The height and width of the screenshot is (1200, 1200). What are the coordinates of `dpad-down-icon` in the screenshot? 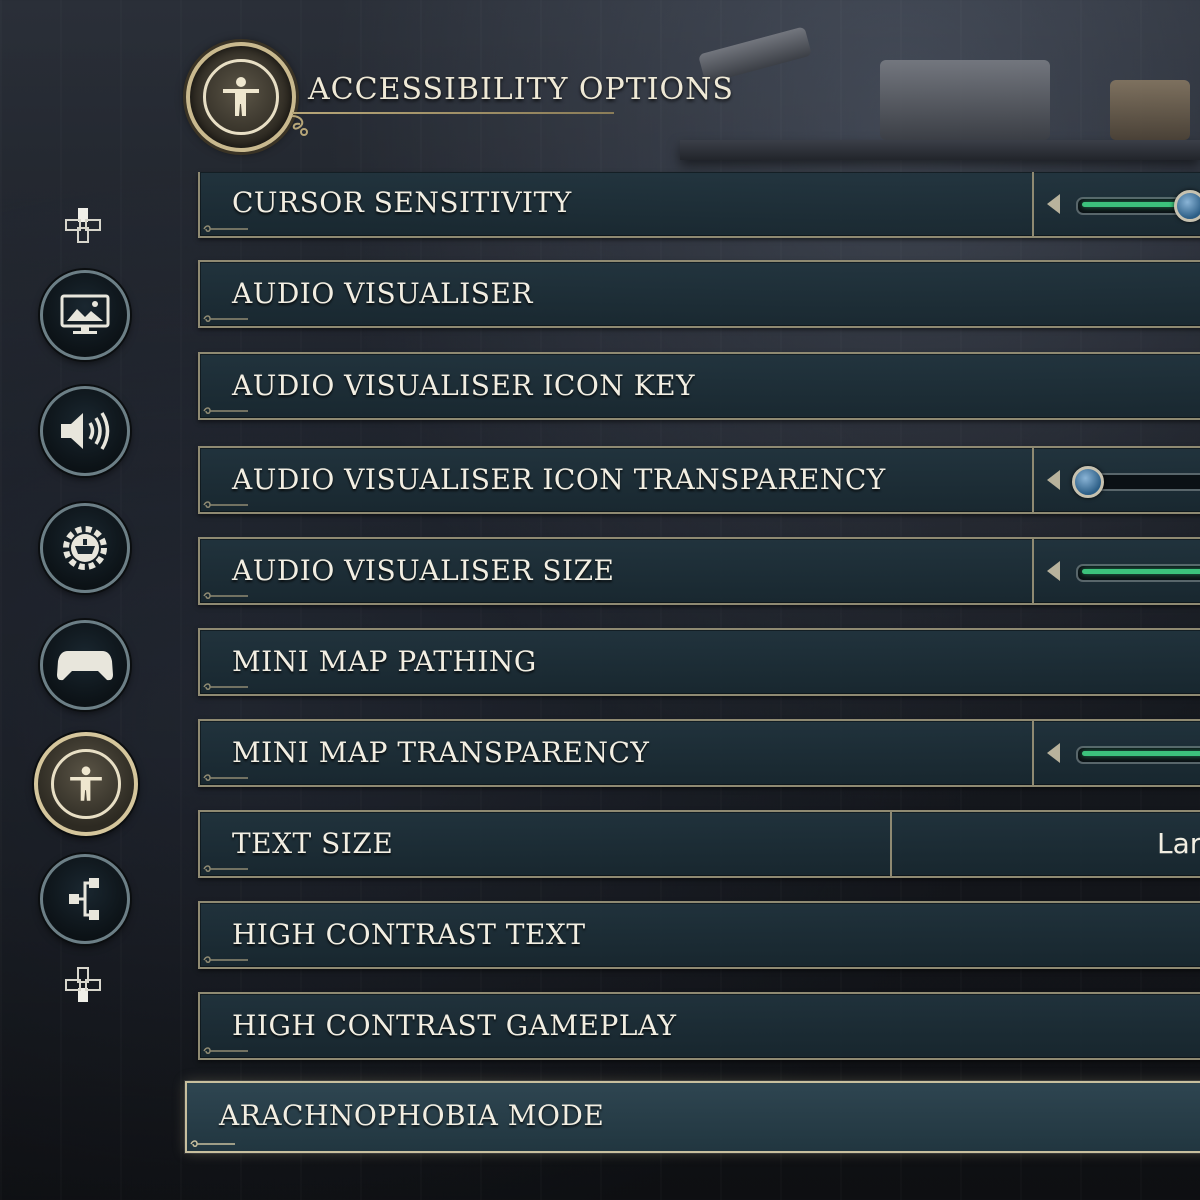 It's located at (83, 984).